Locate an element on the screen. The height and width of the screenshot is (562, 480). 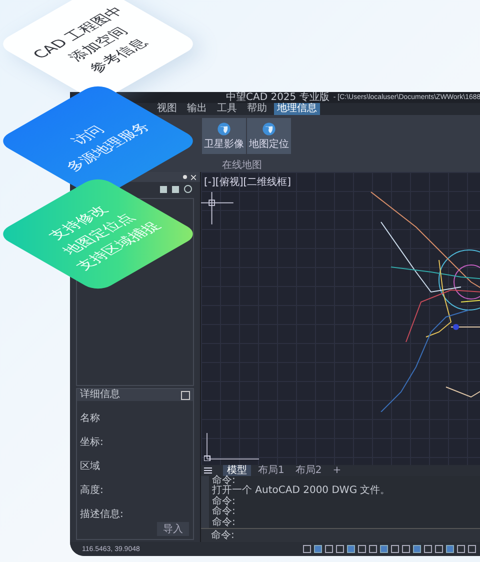
panel-label: 在线地图 is located at coordinates (242, 165).